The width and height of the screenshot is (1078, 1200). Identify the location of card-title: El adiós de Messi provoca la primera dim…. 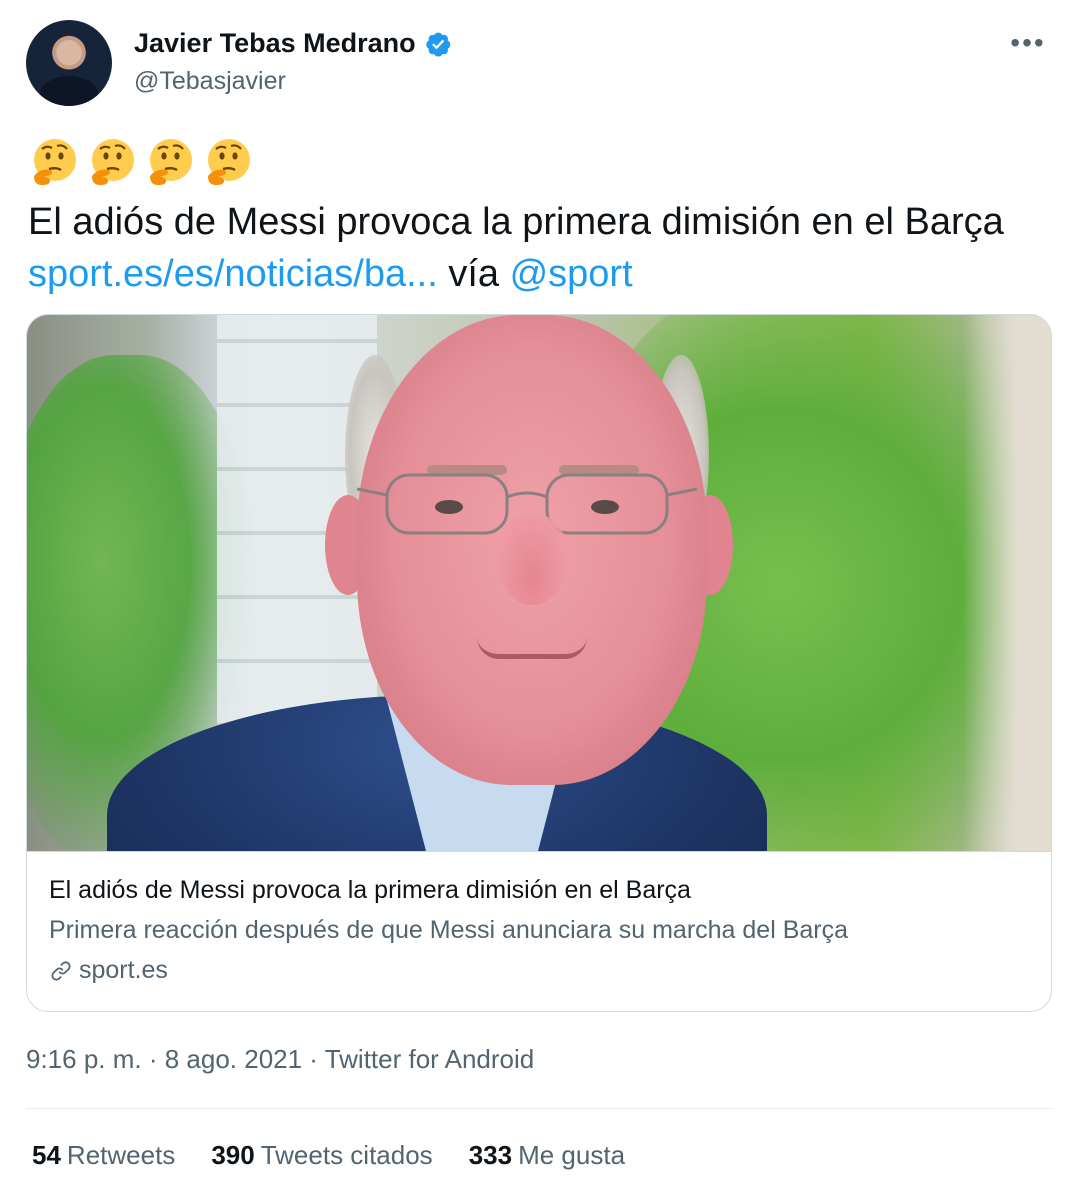
(370, 890).